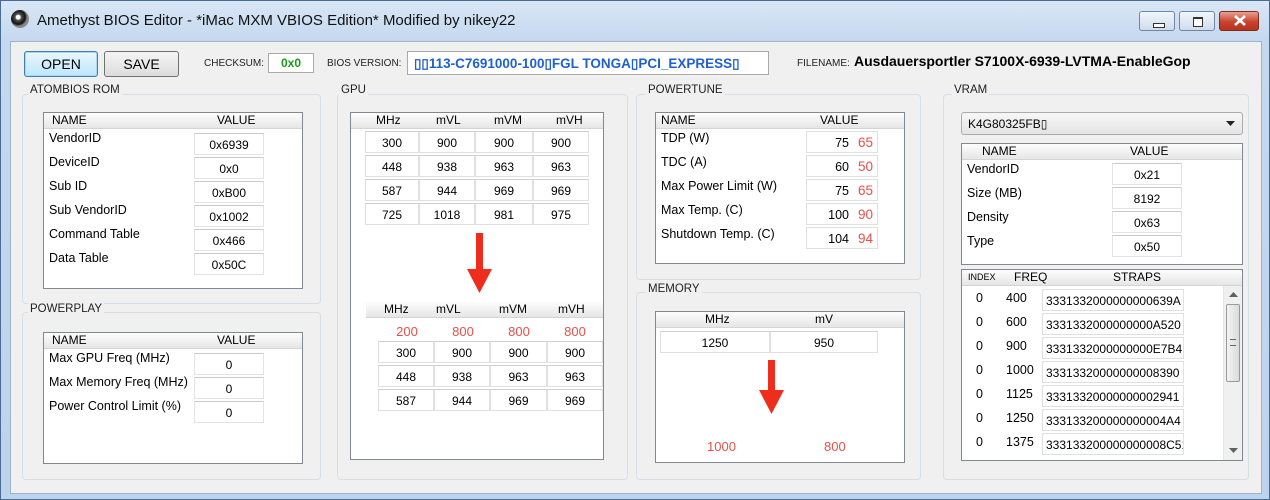 The width and height of the screenshot is (1270, 500). Describe the element at coordinates (780, 320) in the screenshot. I see `memory-header: MHz mV` at that location.